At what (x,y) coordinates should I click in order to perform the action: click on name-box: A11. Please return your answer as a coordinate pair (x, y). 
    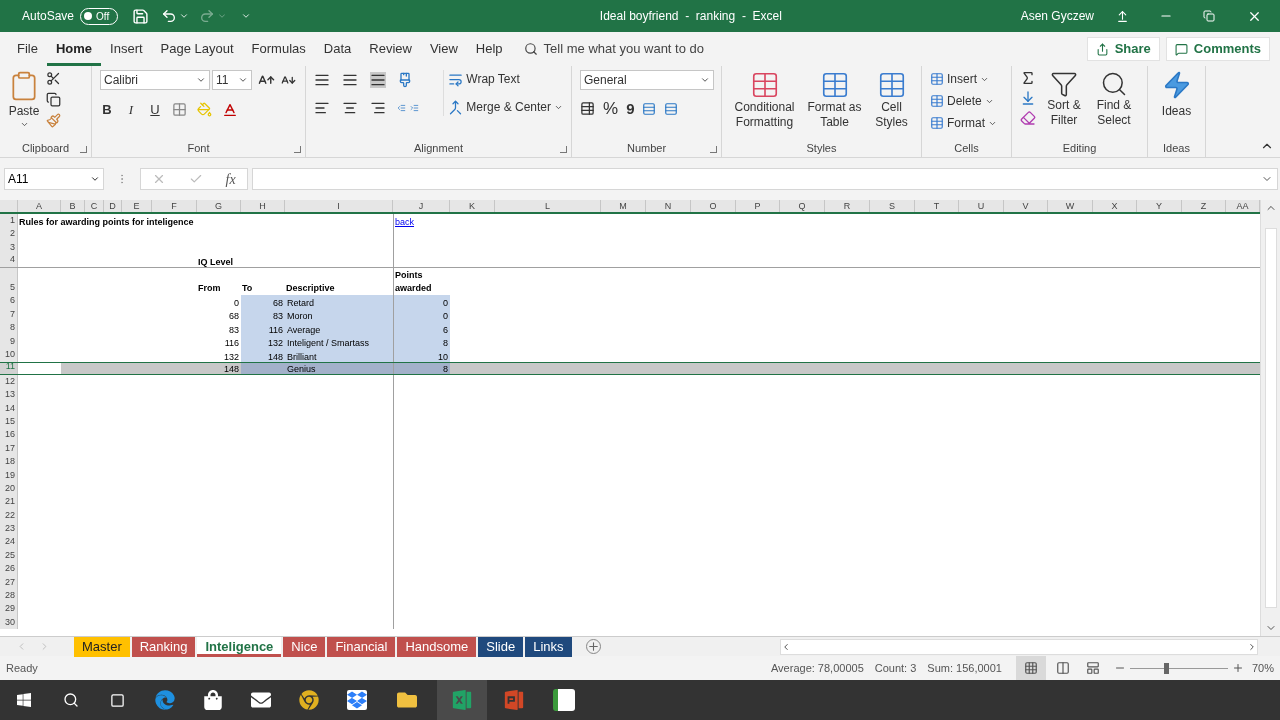
    Looking at the image, I should click on (54, 179).